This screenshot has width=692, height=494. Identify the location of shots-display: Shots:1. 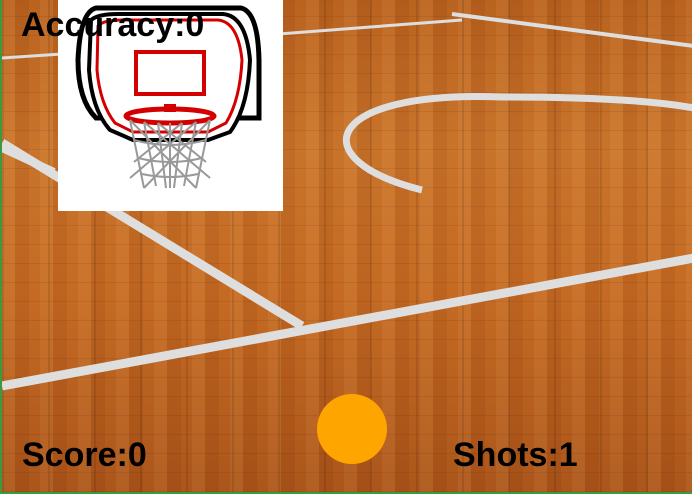
(515, 455).